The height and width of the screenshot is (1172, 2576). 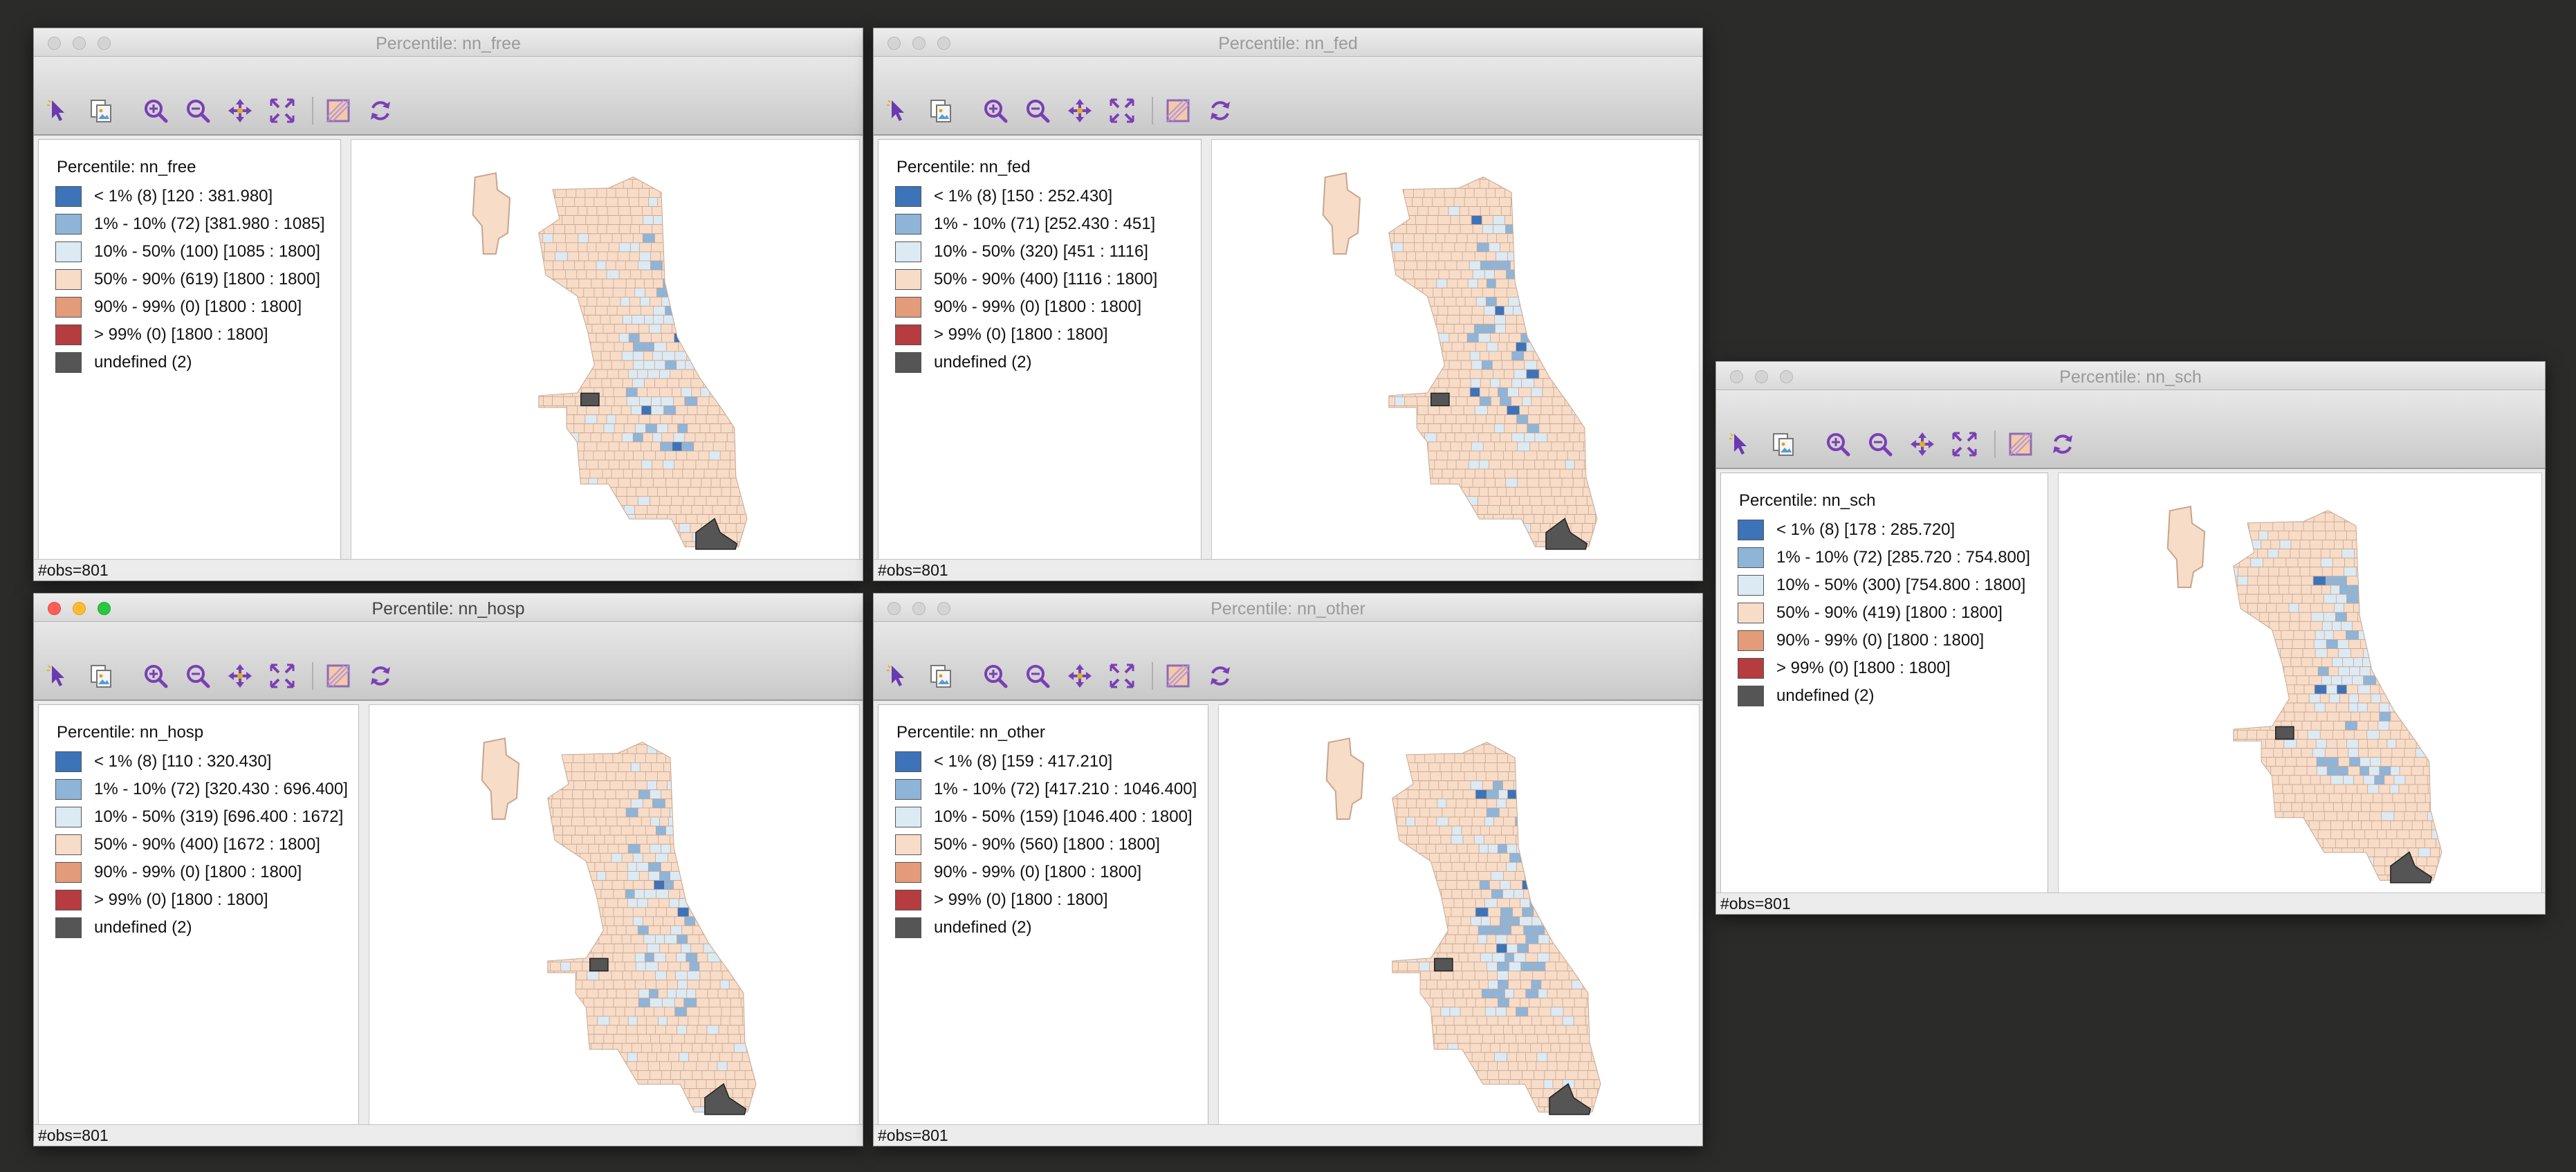 I want to click on legend-item: 50% - 90% (619) [1800 : 1800], so click(x=187, y=279).